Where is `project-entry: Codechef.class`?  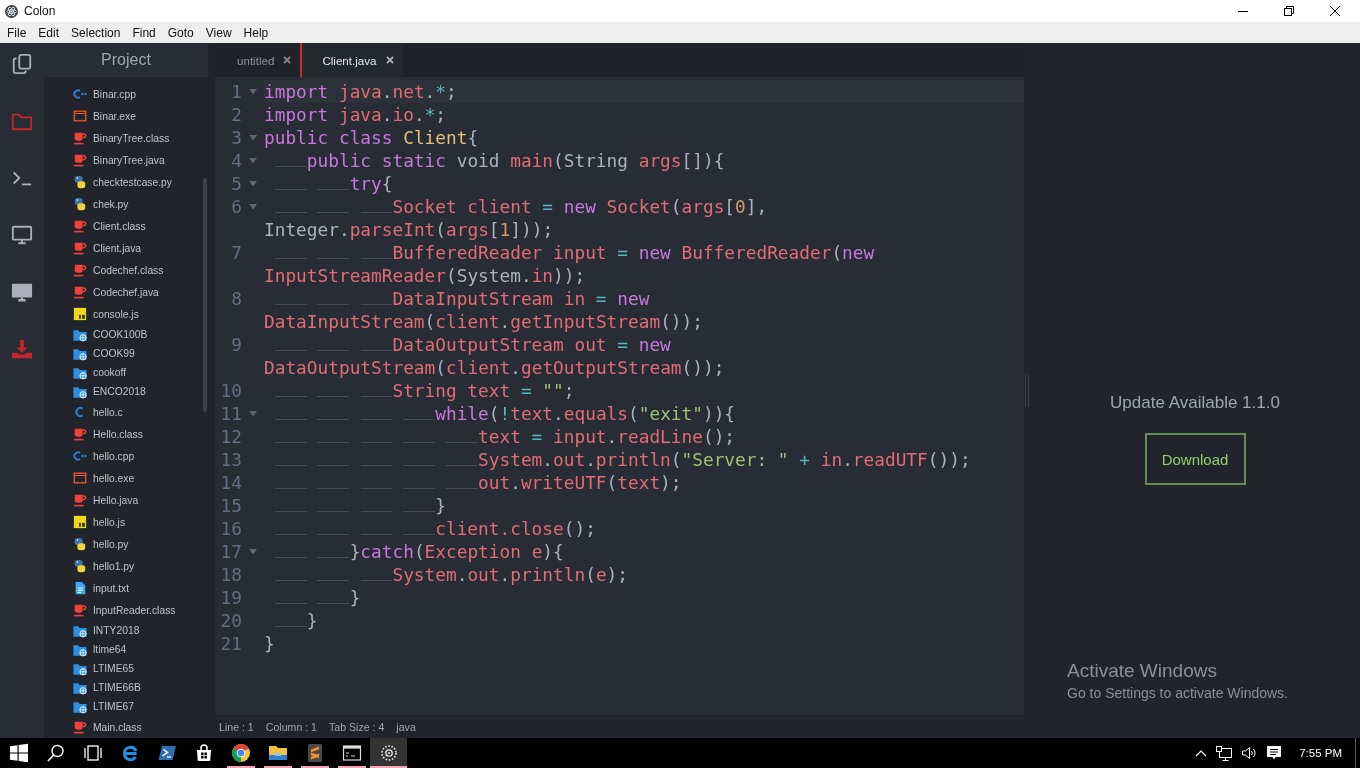 project-entry: Codechef.class is located at coordinates (118, 270).